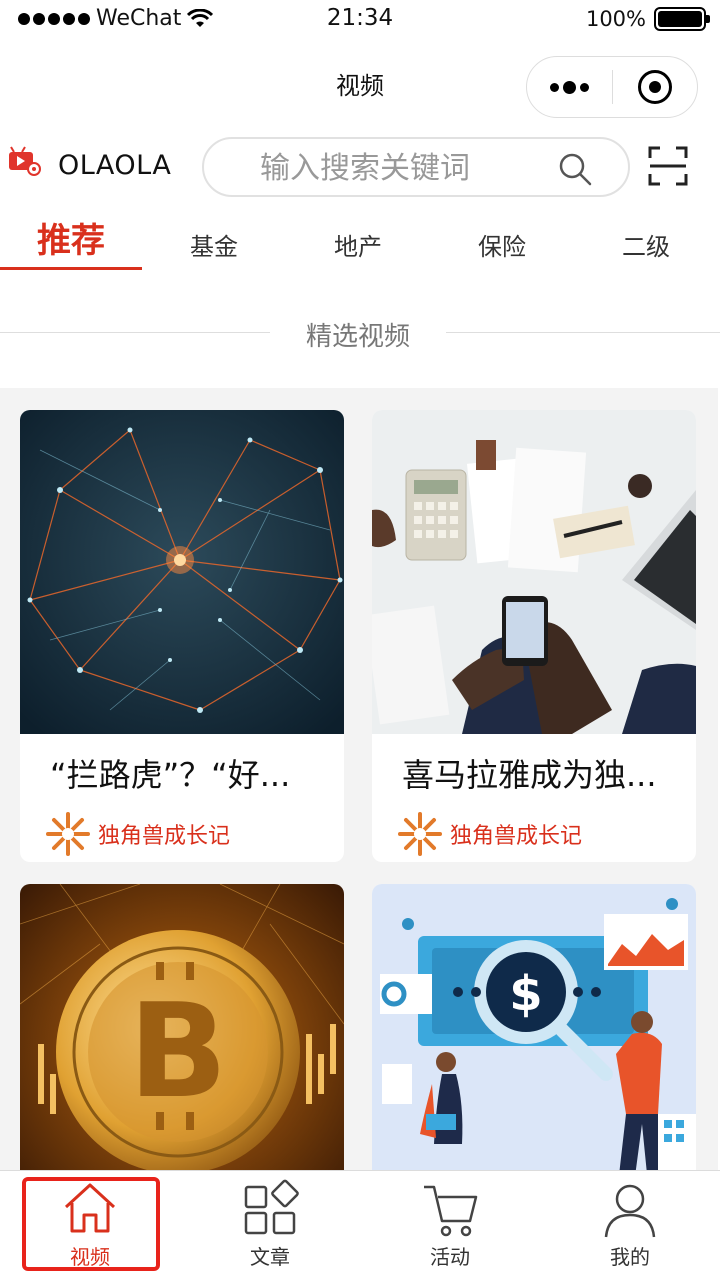 Image resolution: width=720 pixels, height=1280 pixels. What do you see at coordinates (177, 1051) in the screenshot?
I see `svg-text: B` at bounding box center [177, 1051].